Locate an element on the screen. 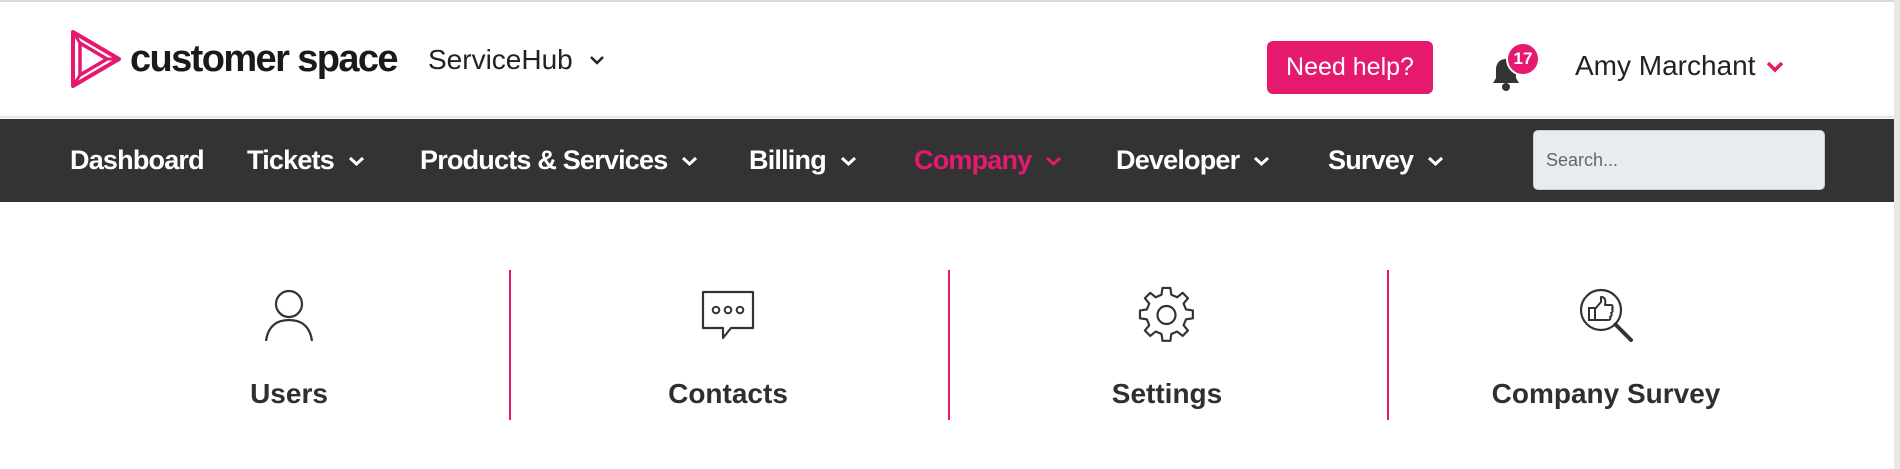 The image size is (1900, 469). nav-item-label: Developer is located at coordinates (1178, 160).